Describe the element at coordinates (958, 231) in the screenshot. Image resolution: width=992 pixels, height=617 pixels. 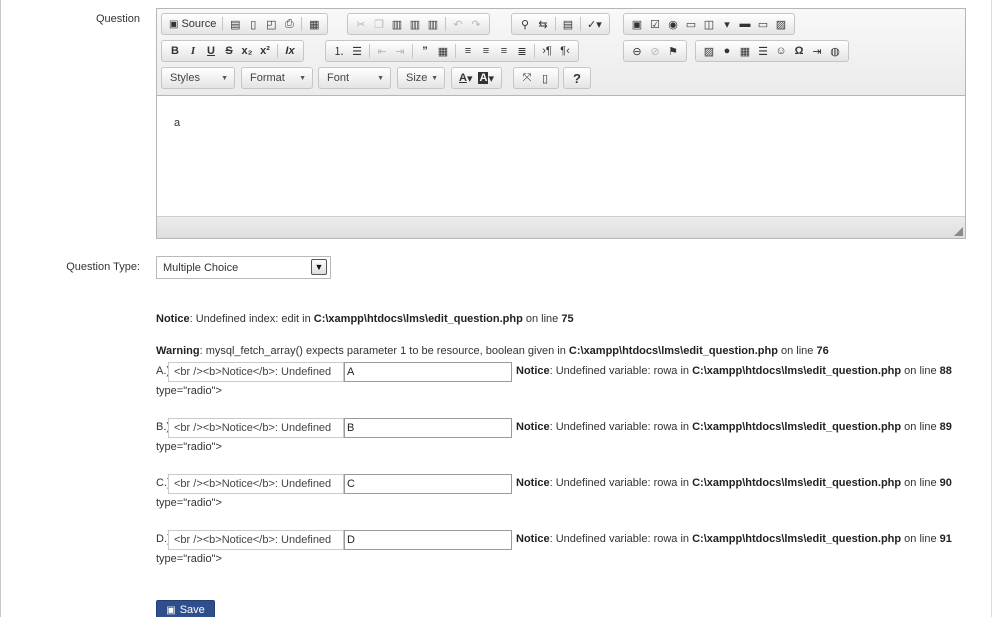
I see `resize-grip-icon` at that location.